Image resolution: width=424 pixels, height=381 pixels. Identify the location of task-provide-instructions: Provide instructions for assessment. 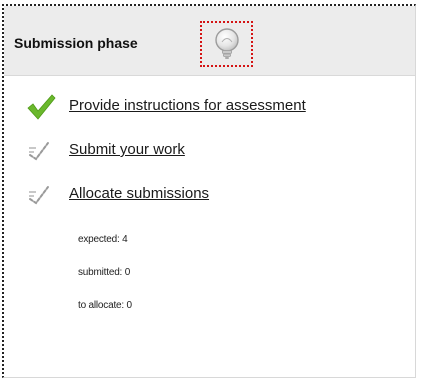
(216, 105).